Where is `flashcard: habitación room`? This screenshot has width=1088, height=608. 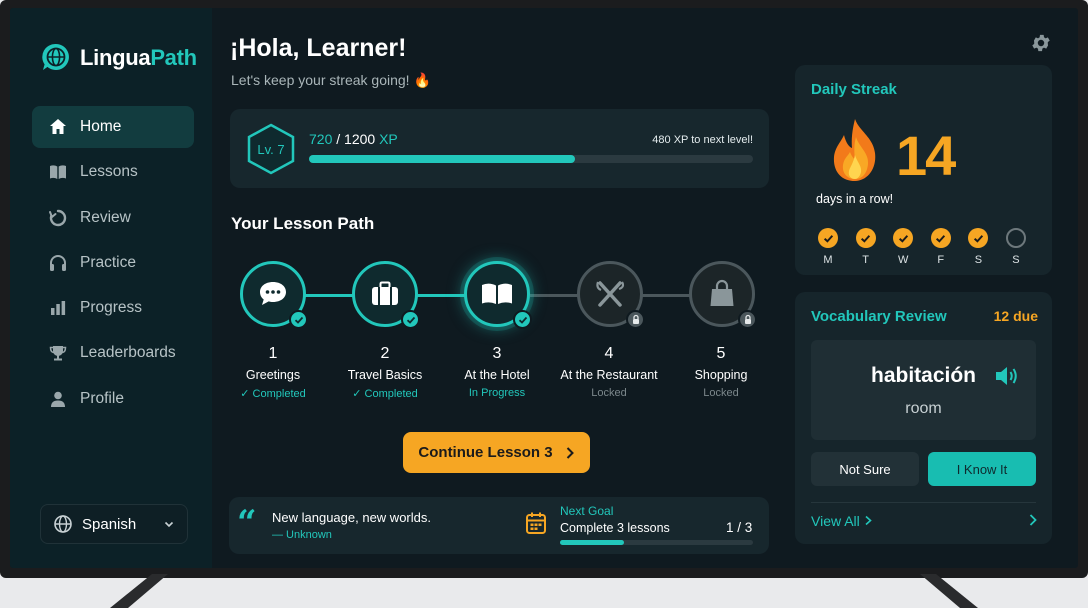
flashcard: habitación room is located at coordinates (923, 390).